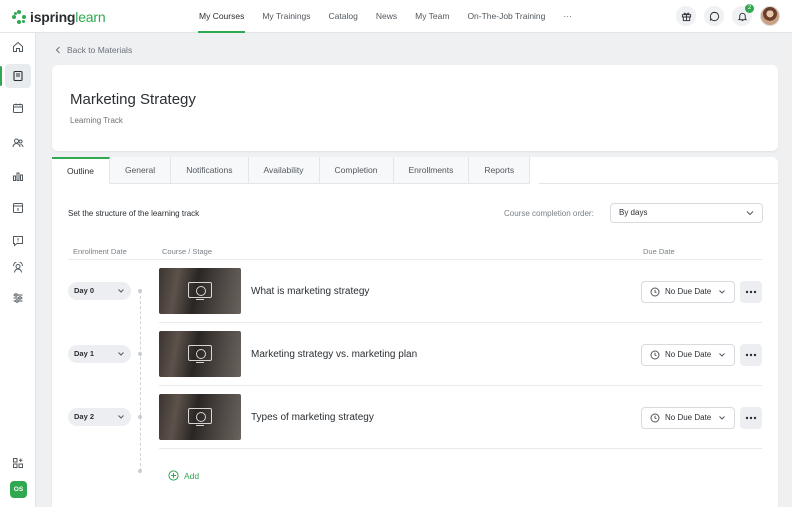 The width and height of the screenshot is (792, 507). I want to click on page-title: Marketing Strategy, so click(133, 99).